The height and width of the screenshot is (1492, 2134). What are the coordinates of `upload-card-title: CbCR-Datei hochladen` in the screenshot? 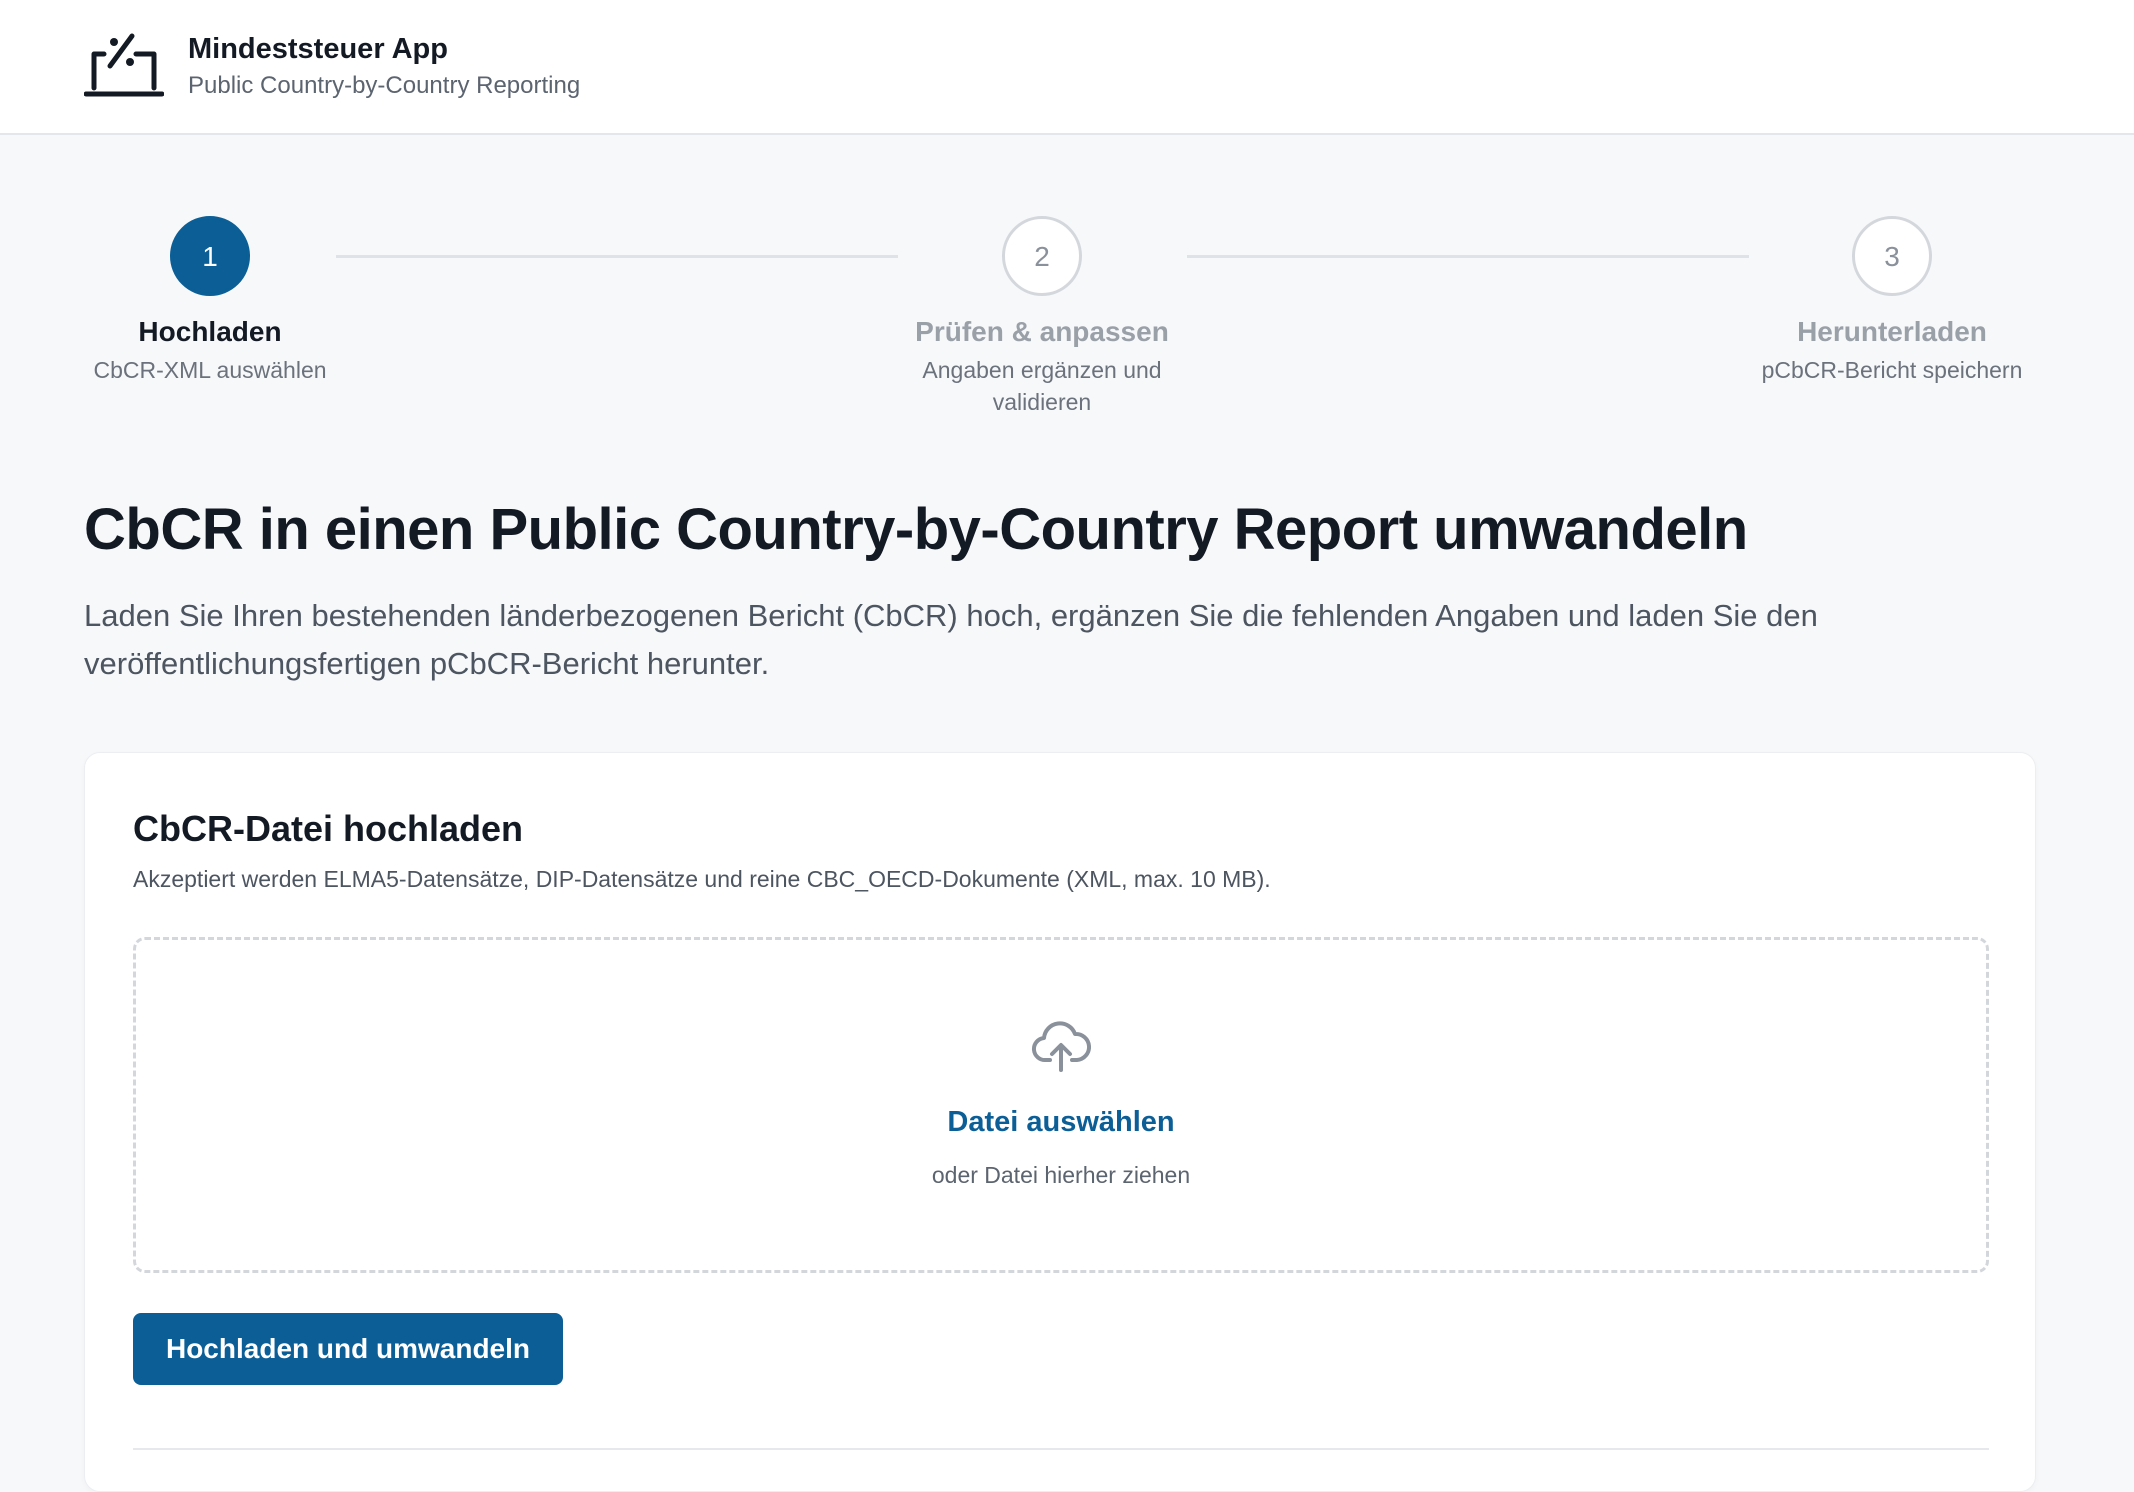 It's located at (328, 828).